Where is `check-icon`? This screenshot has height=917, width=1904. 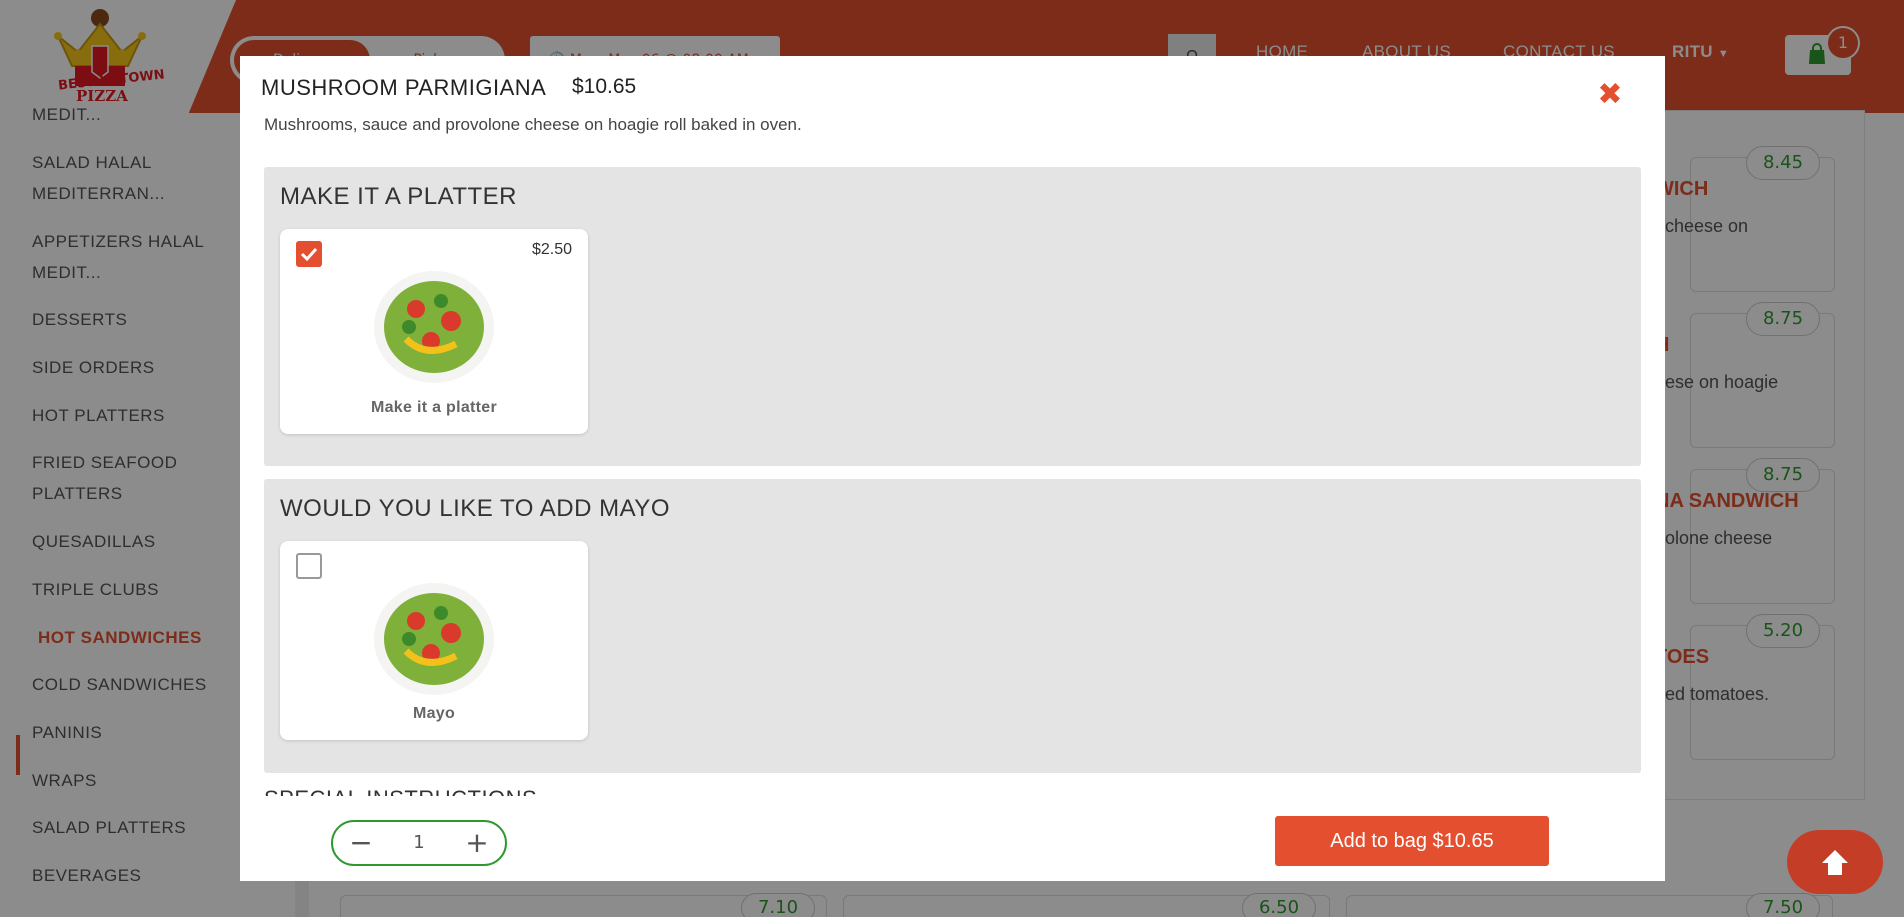 check-icon is located at coordinates (309, 254).